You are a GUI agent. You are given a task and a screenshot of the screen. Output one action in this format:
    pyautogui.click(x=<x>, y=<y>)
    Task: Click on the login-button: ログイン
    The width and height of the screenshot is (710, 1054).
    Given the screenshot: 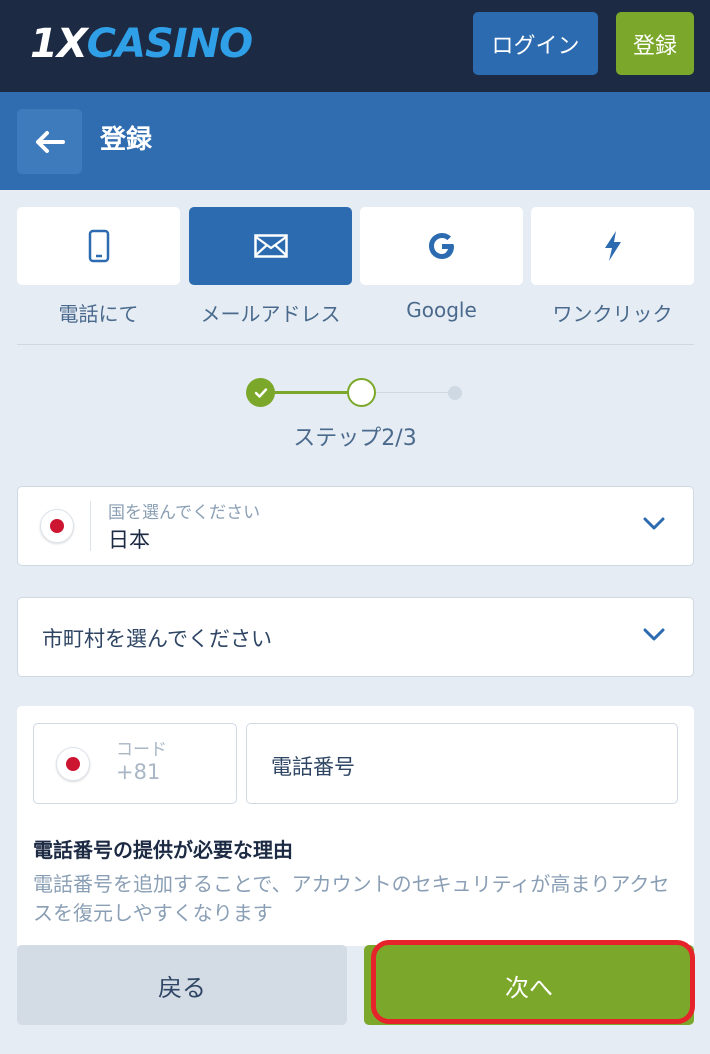 What is the action you would take?
    pyautogui.click(x=535, y=43)
    